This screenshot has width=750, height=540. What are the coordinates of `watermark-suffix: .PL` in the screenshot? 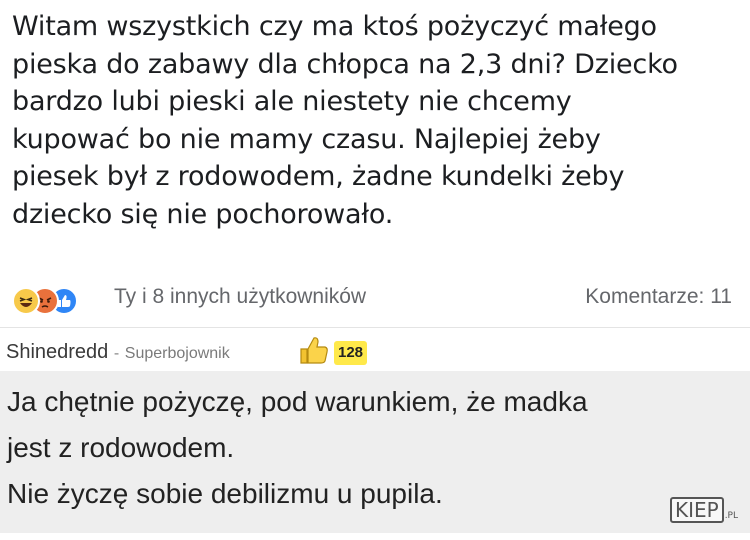 It's located at (731, 516).